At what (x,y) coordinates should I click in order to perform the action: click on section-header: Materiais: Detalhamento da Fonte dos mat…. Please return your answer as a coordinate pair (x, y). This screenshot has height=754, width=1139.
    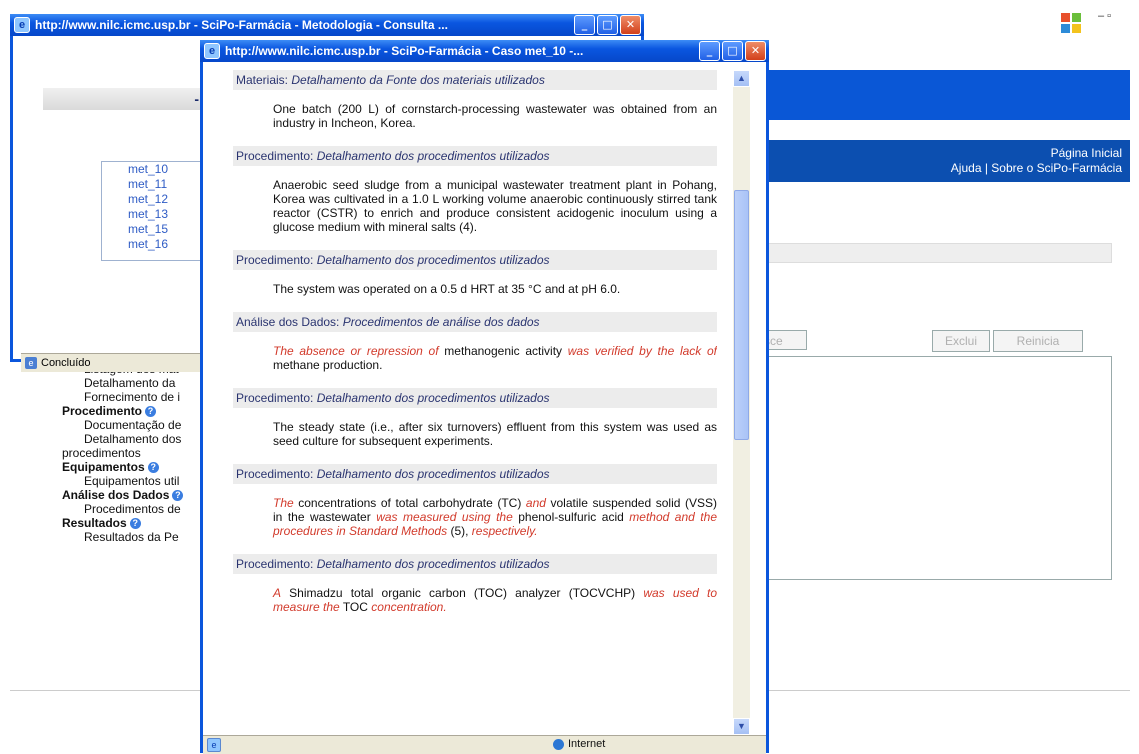
    Looking at the image, I should click on (475, 80).